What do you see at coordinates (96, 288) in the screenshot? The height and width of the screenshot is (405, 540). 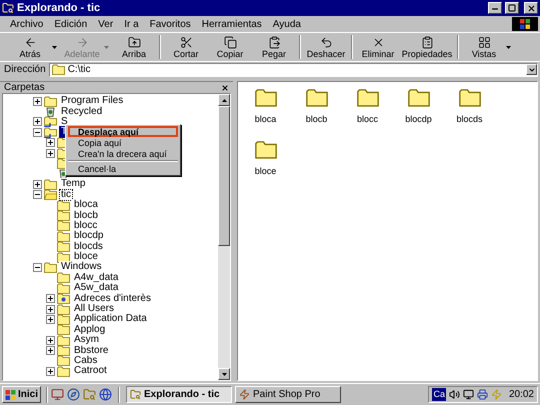 I see `tree-item: A5w_data` at bounding box center [96, 288].